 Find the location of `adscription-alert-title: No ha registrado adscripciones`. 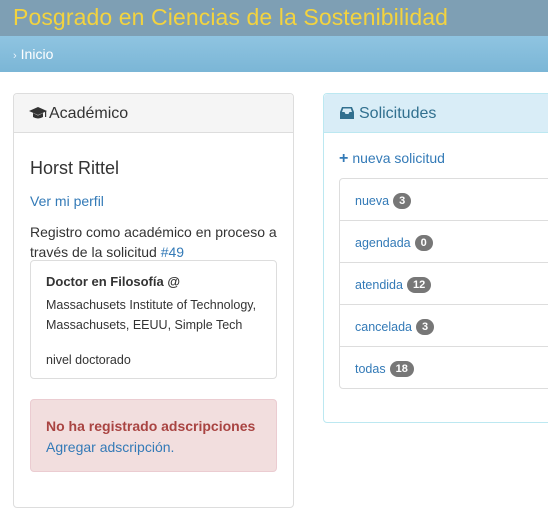

adscription-alert-title: No ha registrado adscripciones is located at coordinates (151, 426).